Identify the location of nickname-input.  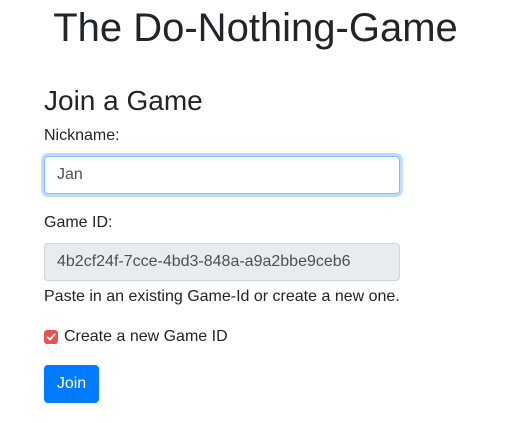
(222, 175).